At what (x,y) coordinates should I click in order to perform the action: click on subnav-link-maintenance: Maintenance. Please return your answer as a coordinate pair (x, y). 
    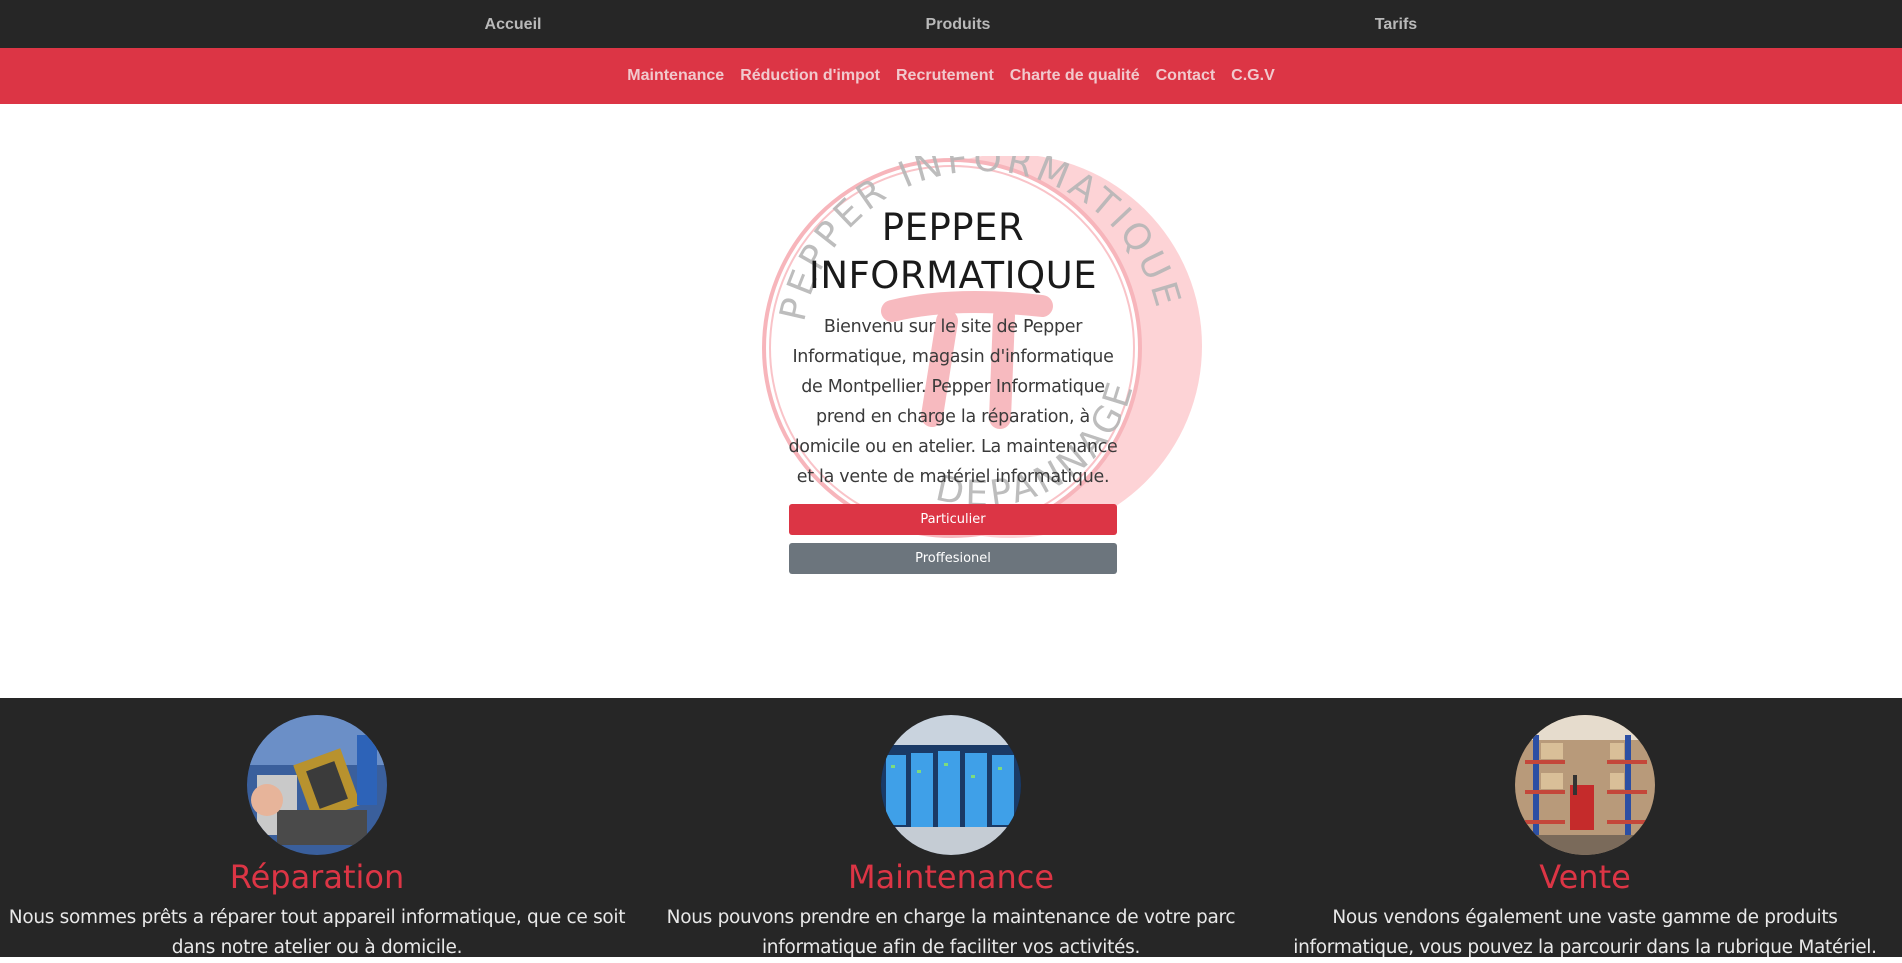
    Looking at the image, I should click on (675, 76).